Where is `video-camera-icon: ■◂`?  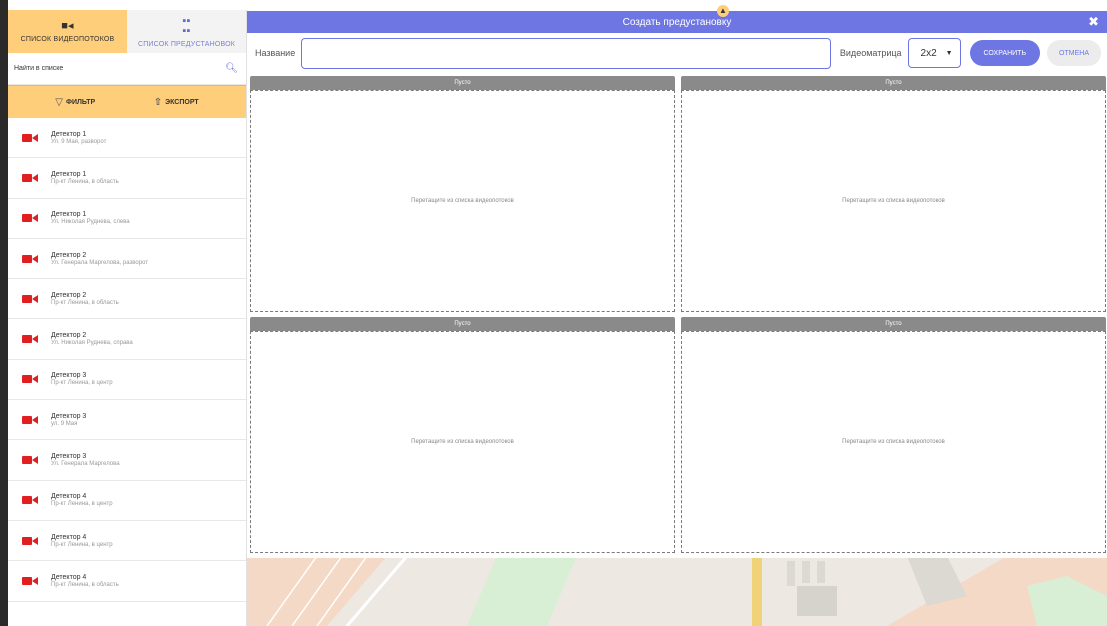 video-camera-icon: ■◂ is located at coordinates (67, 25).